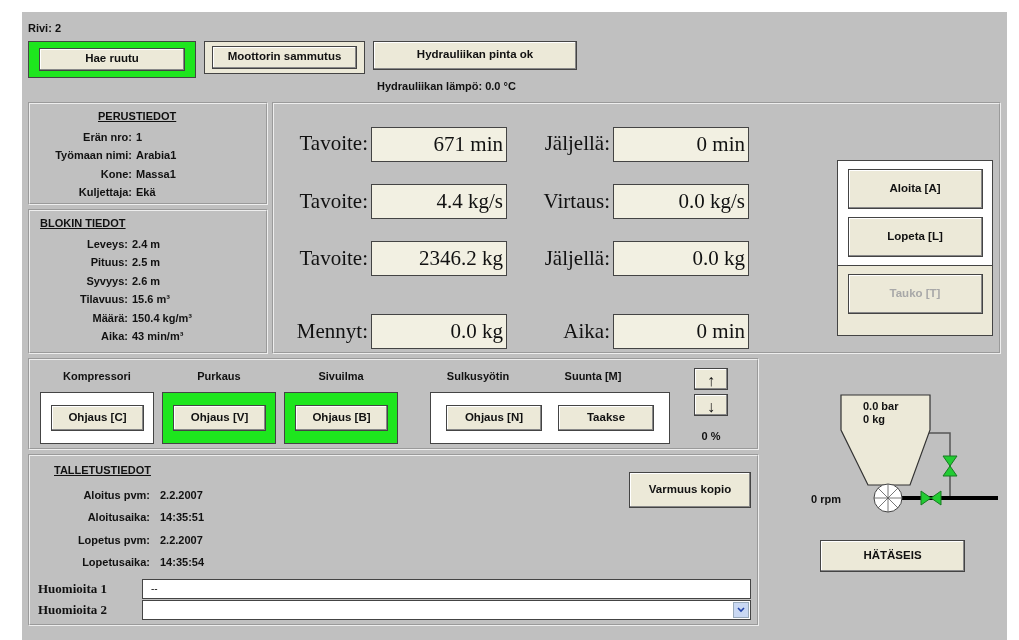 The image size is (1019, 640). What do you see at coordinates (83, 223) in the screenshot?
I see `section-title: BLOKIN TIEDOT` at bounding box center [83, 223].